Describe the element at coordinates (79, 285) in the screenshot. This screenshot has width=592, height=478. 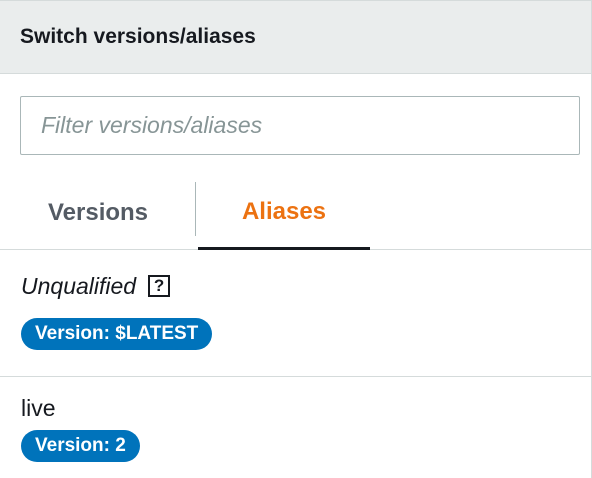
I see `alias-name: Unqualified` at that location.